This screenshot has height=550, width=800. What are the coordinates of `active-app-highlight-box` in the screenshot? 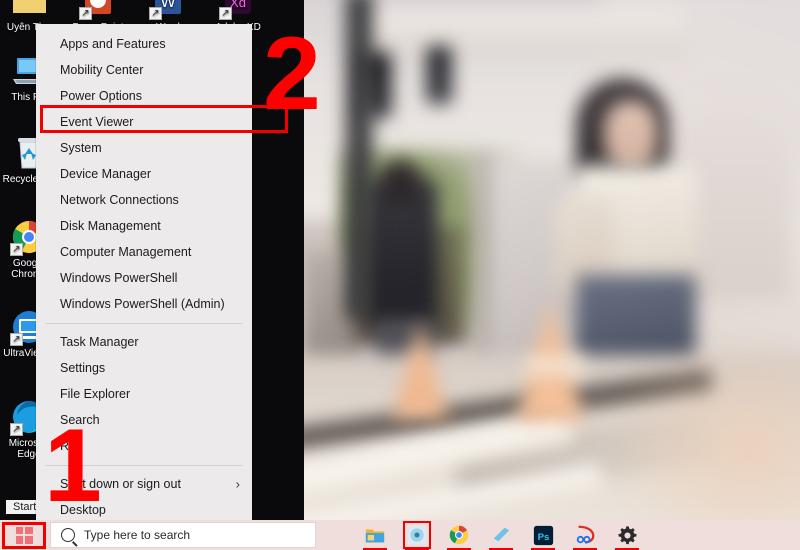 It's located at (417, 535).